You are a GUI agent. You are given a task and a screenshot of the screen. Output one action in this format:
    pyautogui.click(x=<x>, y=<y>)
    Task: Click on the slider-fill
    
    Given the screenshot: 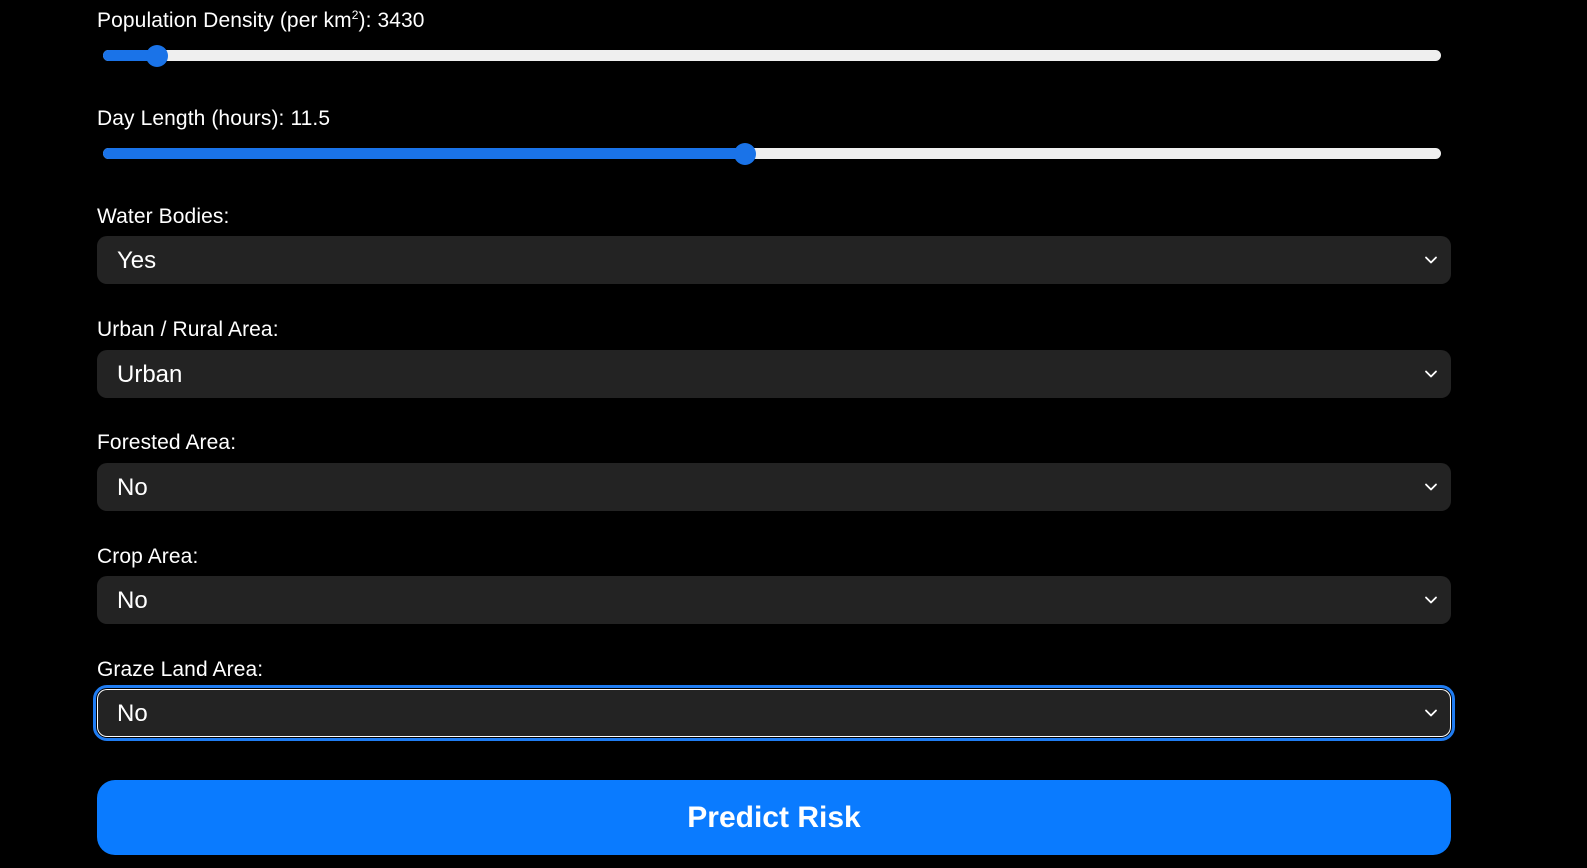 What is the action you would take?
    pyautogui.click(x=424, y=153)
    